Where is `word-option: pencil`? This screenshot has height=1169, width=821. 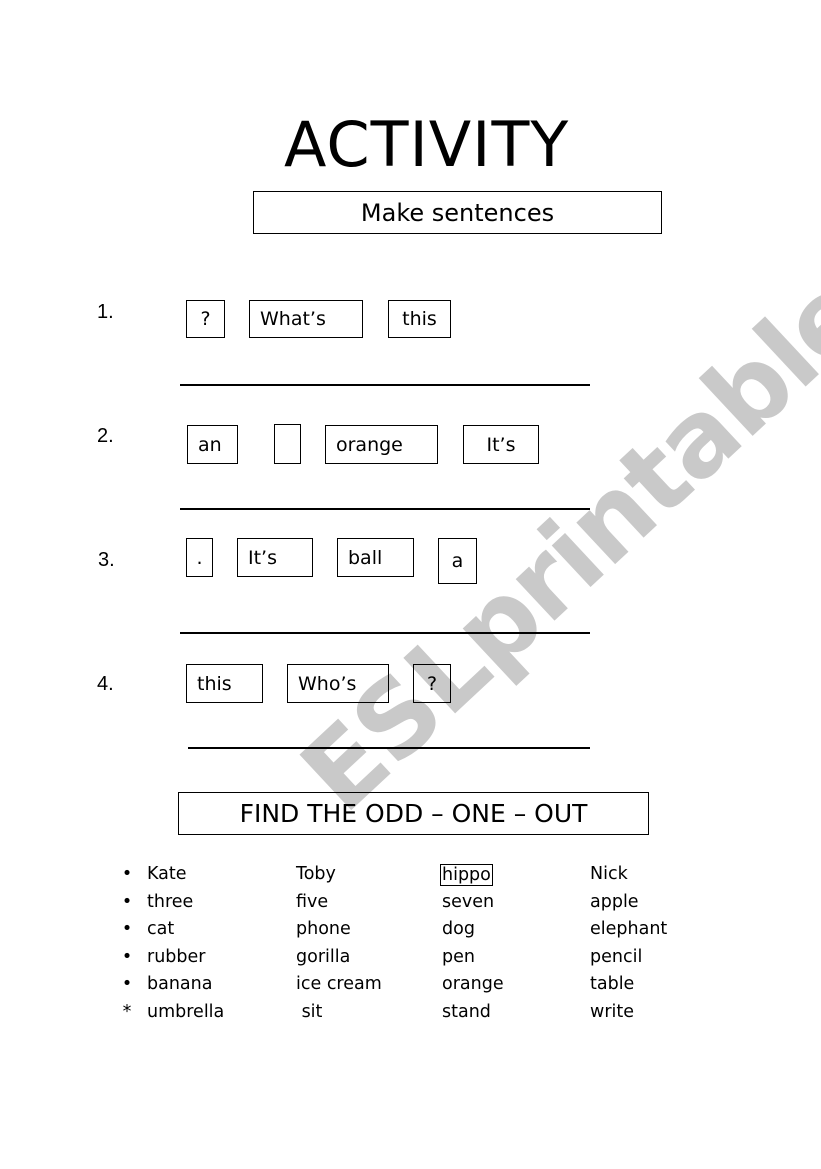
word-option: pencil is located at coordinates (616, 957).